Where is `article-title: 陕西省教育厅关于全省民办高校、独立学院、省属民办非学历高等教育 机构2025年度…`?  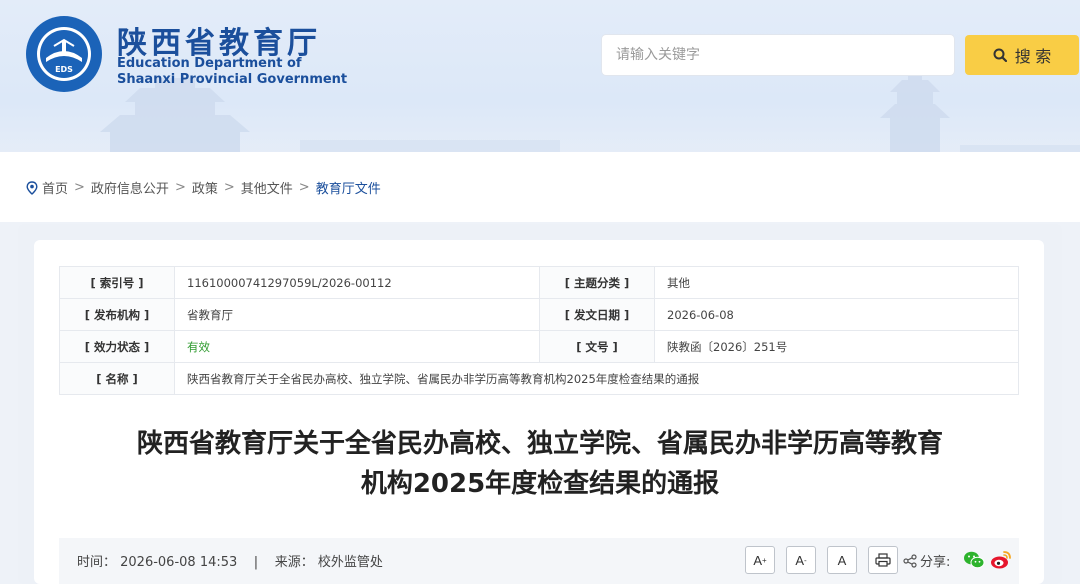 article-title: 陕西省教育厅关于全省民办高校、独立学院、省属民办非学历高等教育 机构2025年度… is located at coordinates (540, 464).